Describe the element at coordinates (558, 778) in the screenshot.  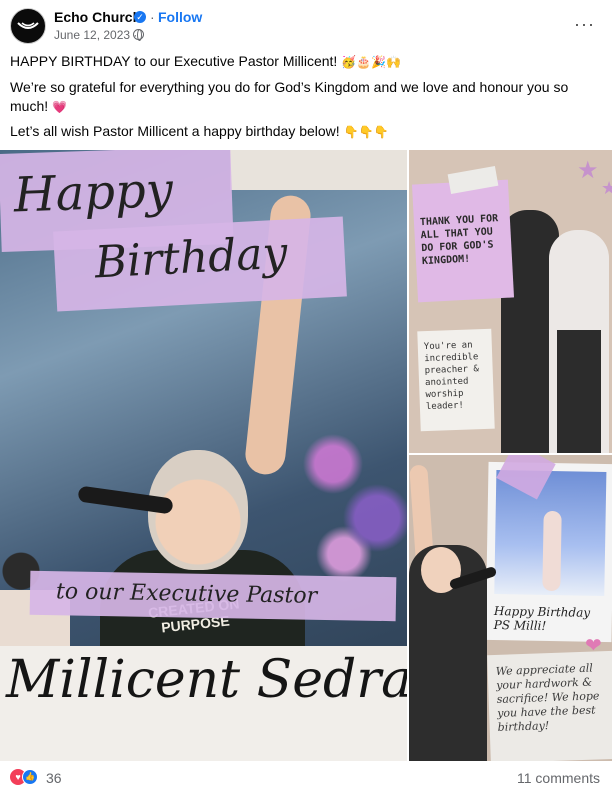
I see `comments-count-link: 11 comments` at that location.